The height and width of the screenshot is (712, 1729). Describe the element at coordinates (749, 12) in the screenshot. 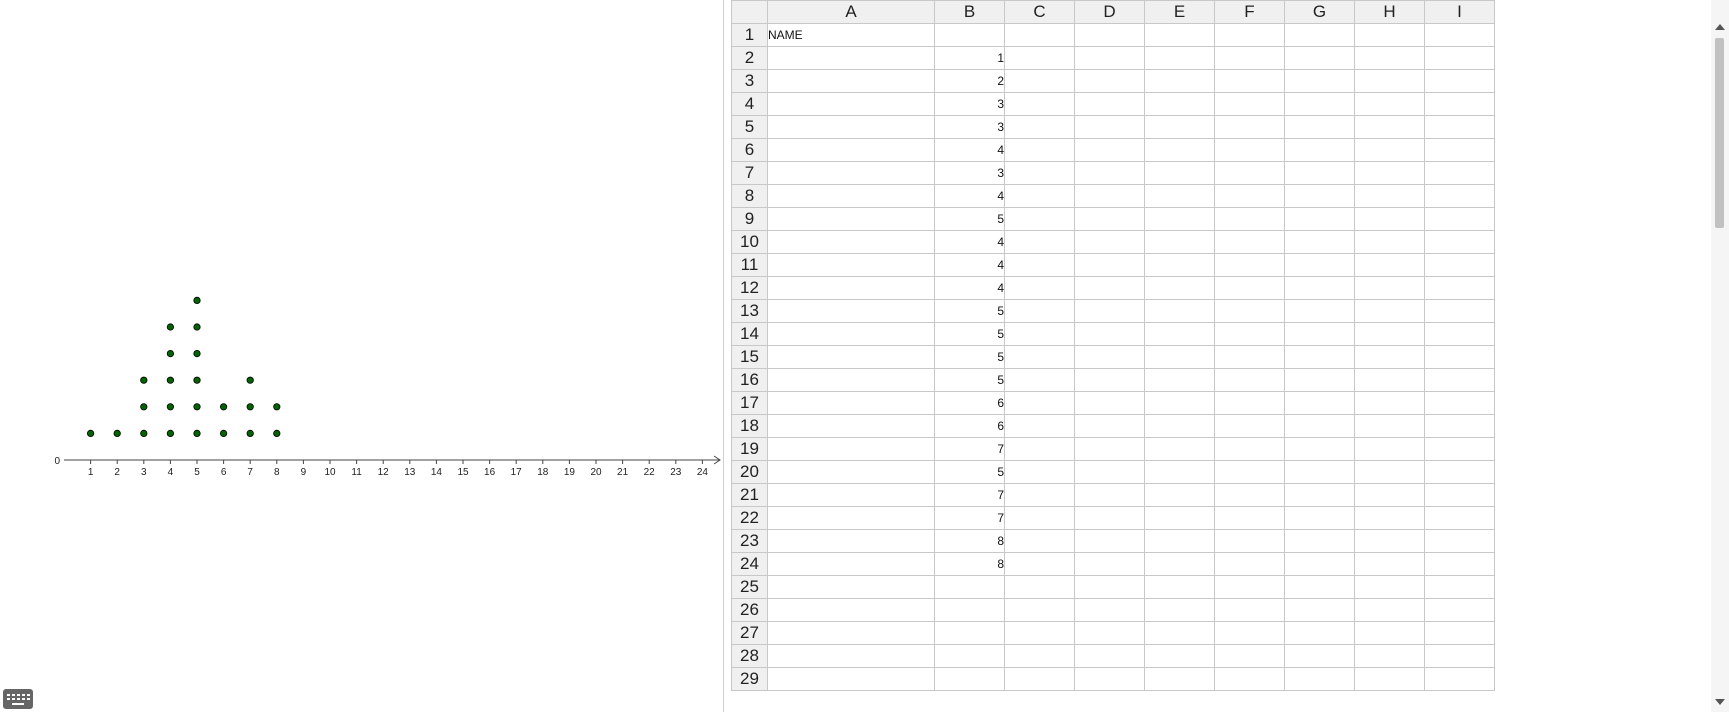

I see `corner-cell` at that location.